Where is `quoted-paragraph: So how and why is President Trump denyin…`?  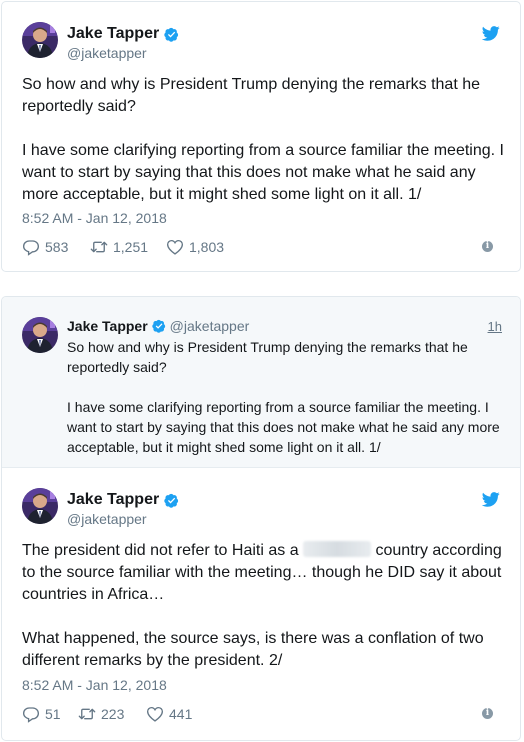 quoted-paragraph: So how and why is President Trump denyin… is located at coordinates (267, 357).